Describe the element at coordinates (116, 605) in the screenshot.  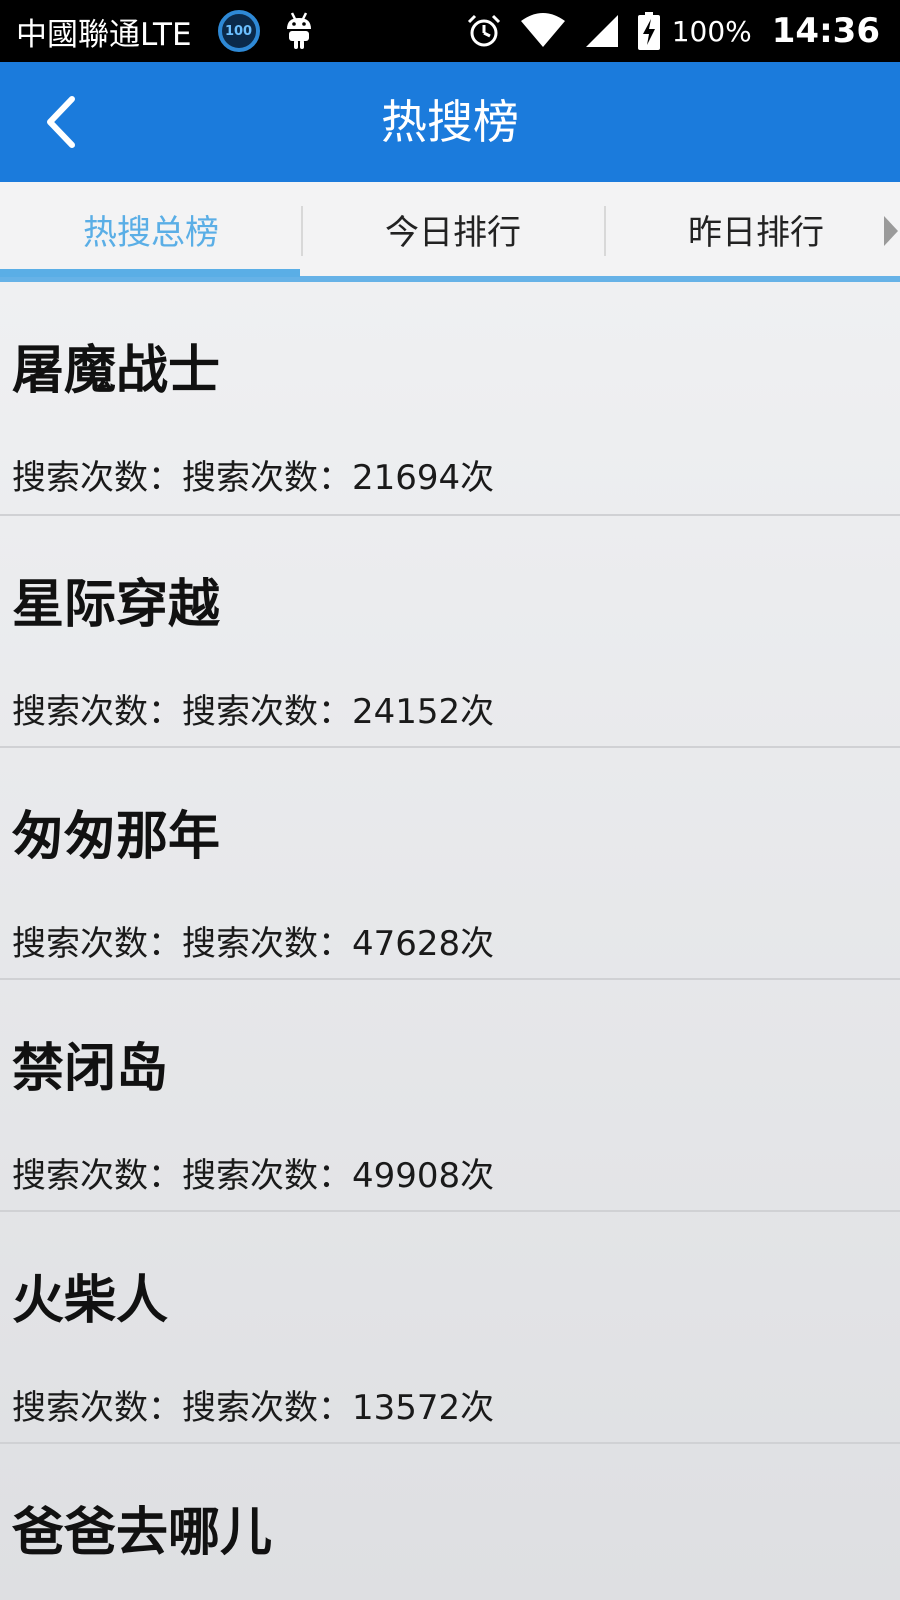
I see `item-title: 星际穿越` at that location.